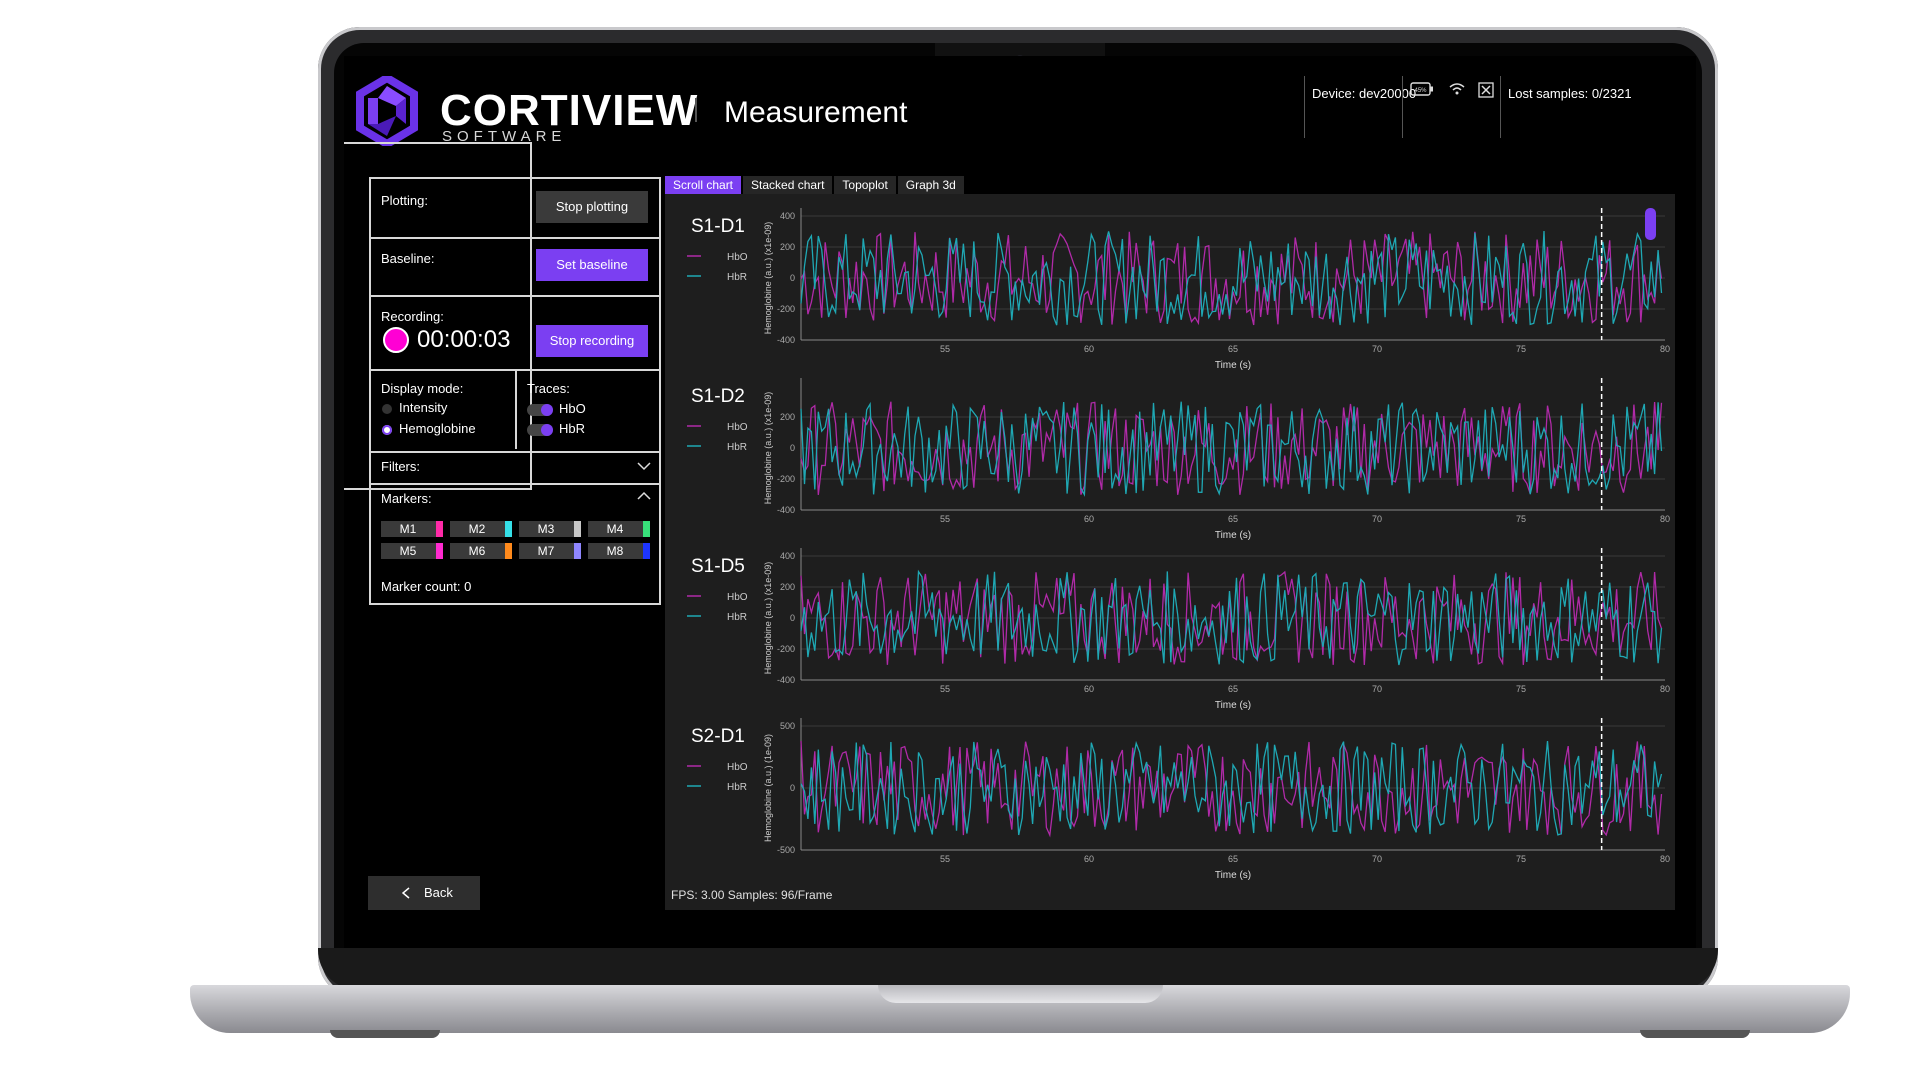  Describe the element at coordinates (930, 185) in the screenshot. I see `tab-graph-3d: Graph 3d` at that location.